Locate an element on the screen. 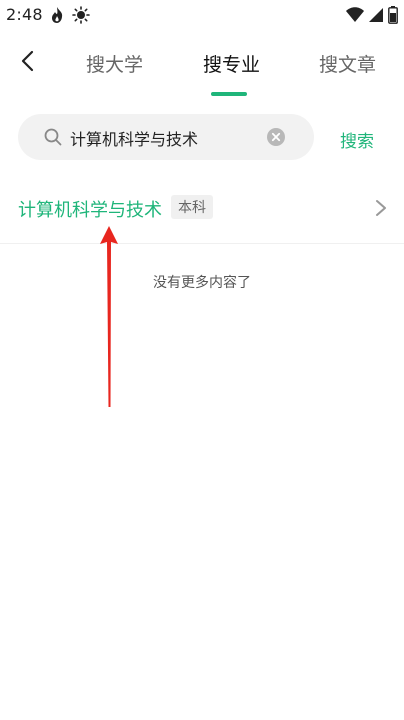  list-item: 计算机科学与技术 本科 is located at coordinates (202, 211).